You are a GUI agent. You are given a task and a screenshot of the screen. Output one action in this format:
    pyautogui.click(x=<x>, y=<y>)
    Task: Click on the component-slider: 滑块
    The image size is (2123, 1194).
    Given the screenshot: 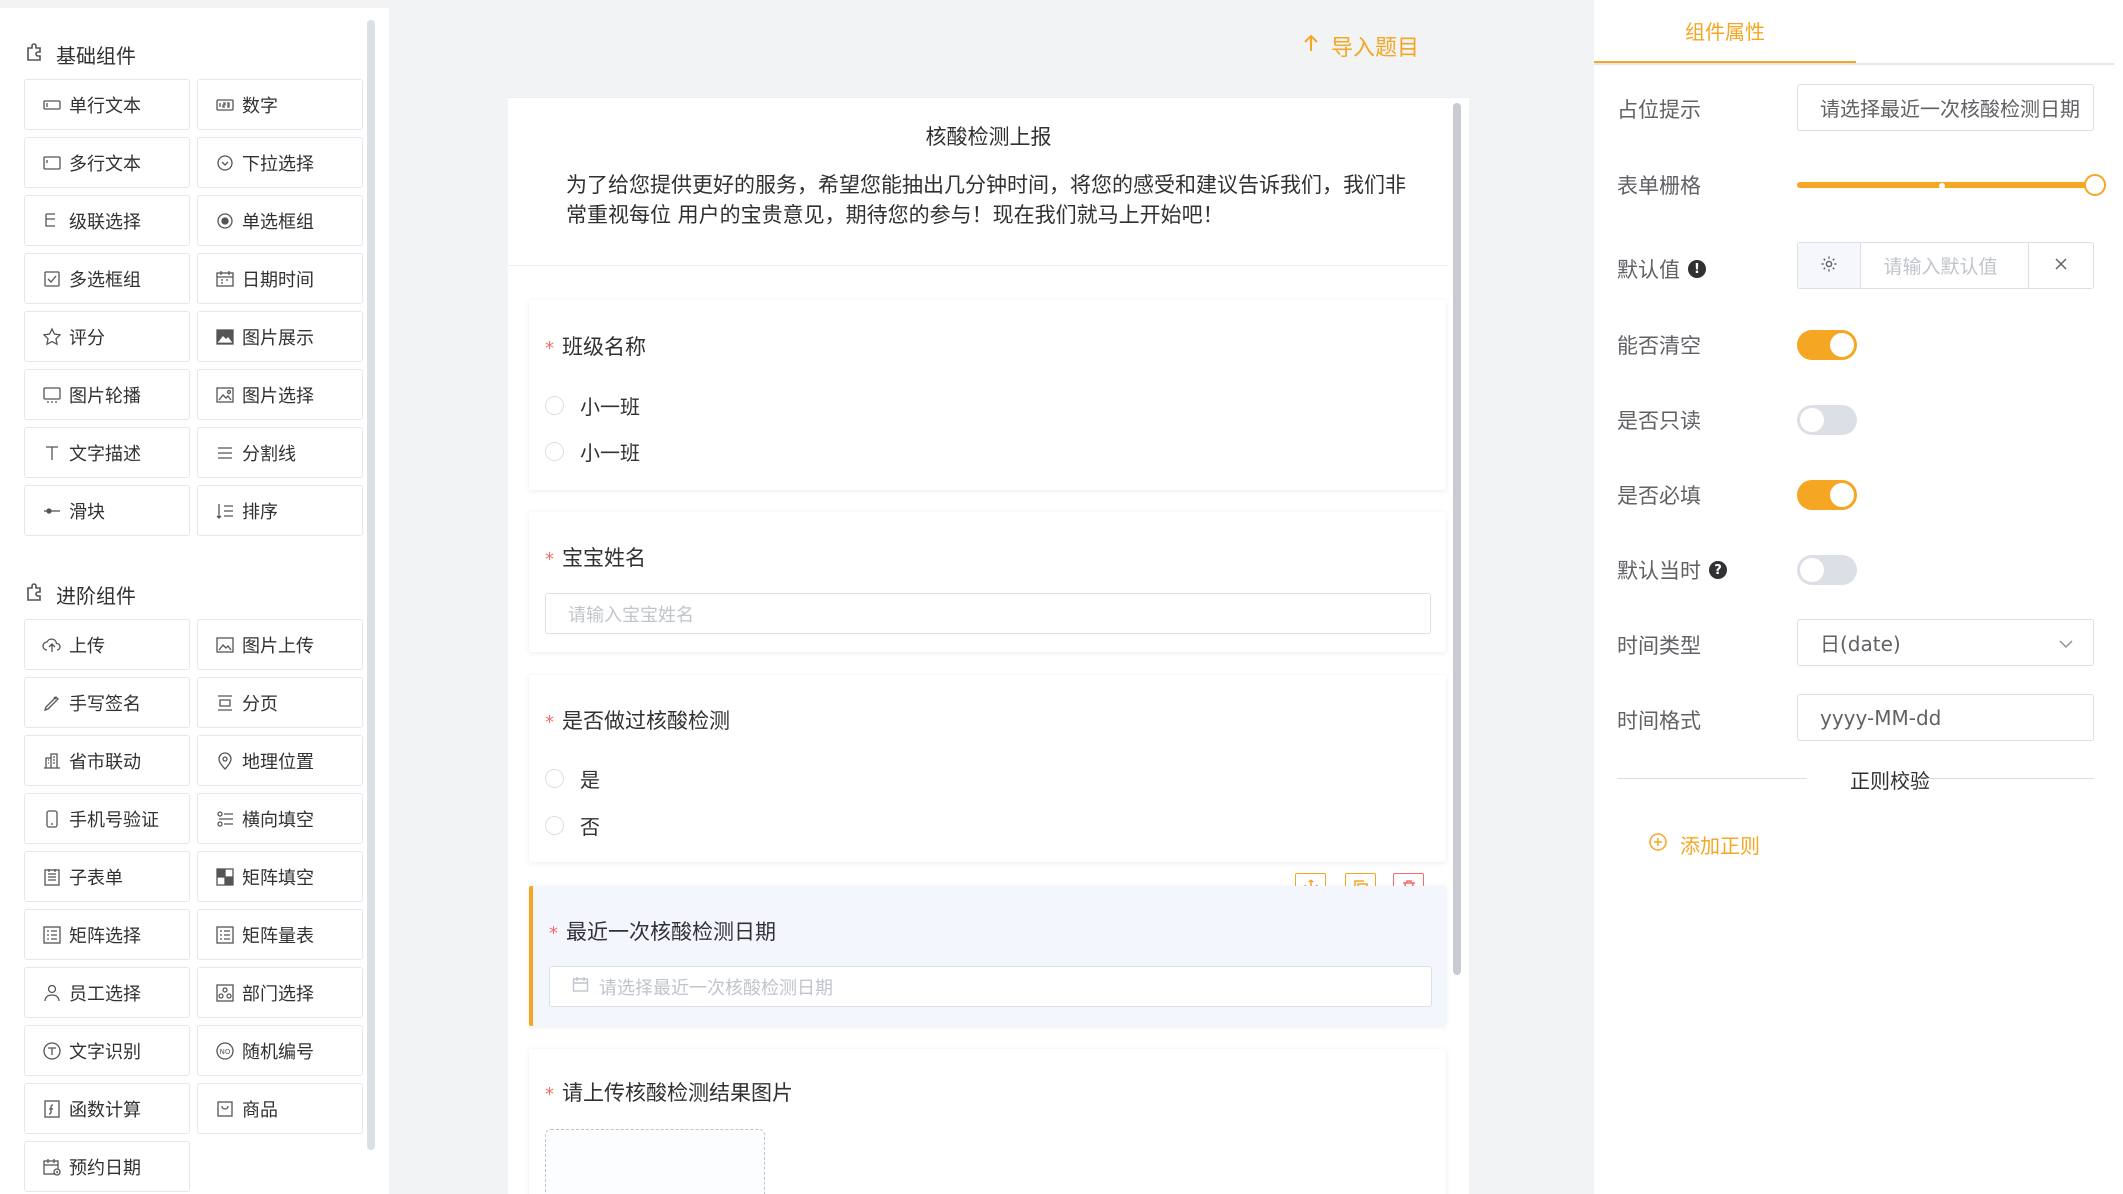 What is the action you would take?
    pyautogui.click(x=107, y=510)
    